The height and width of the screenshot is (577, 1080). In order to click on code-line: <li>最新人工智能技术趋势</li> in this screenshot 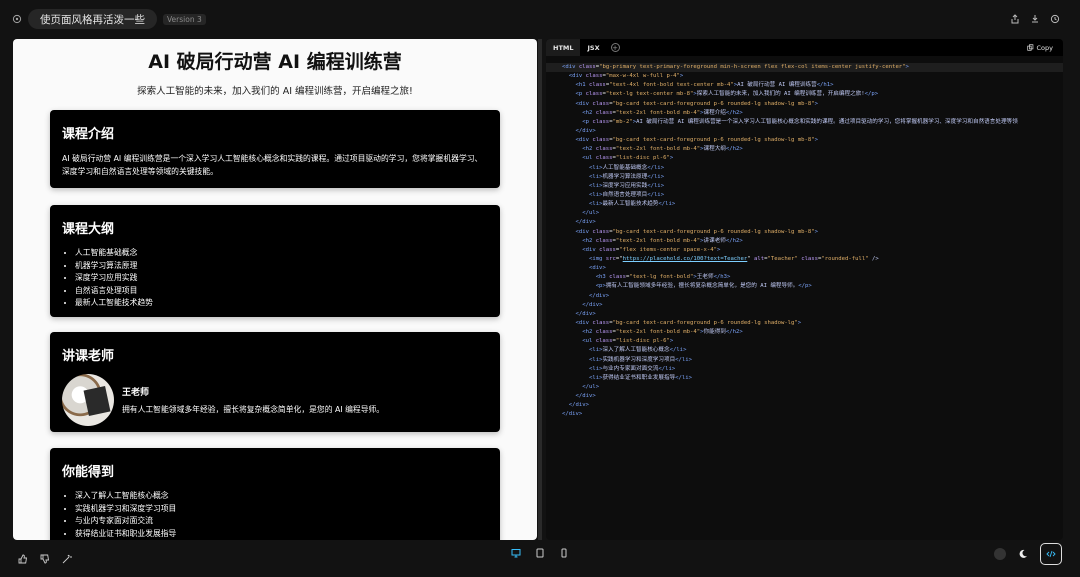, I will do `click(632, 204)`.